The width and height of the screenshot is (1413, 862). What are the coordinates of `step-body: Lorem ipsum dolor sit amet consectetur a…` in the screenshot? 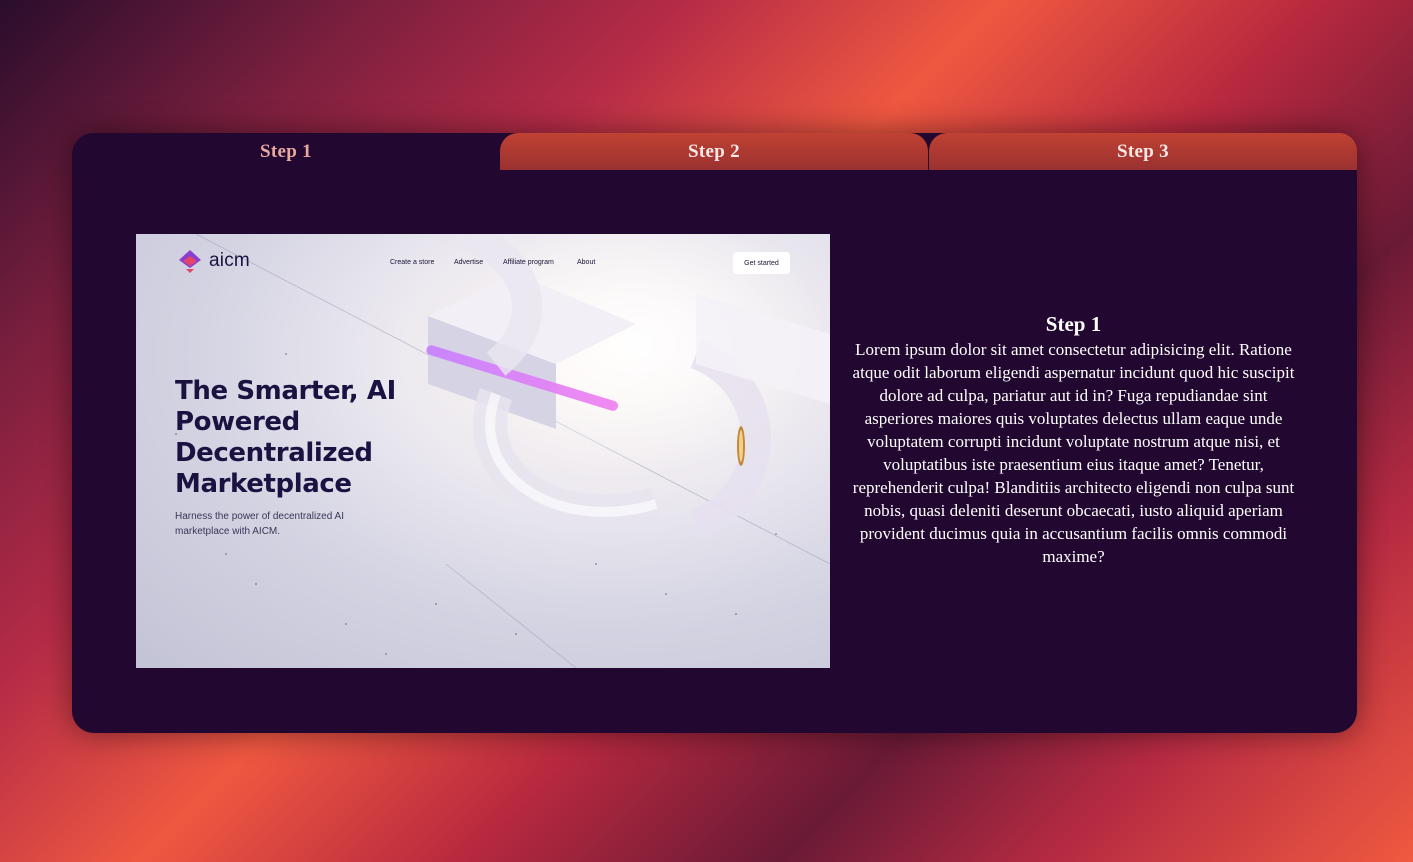 It's located at (1073, 453).